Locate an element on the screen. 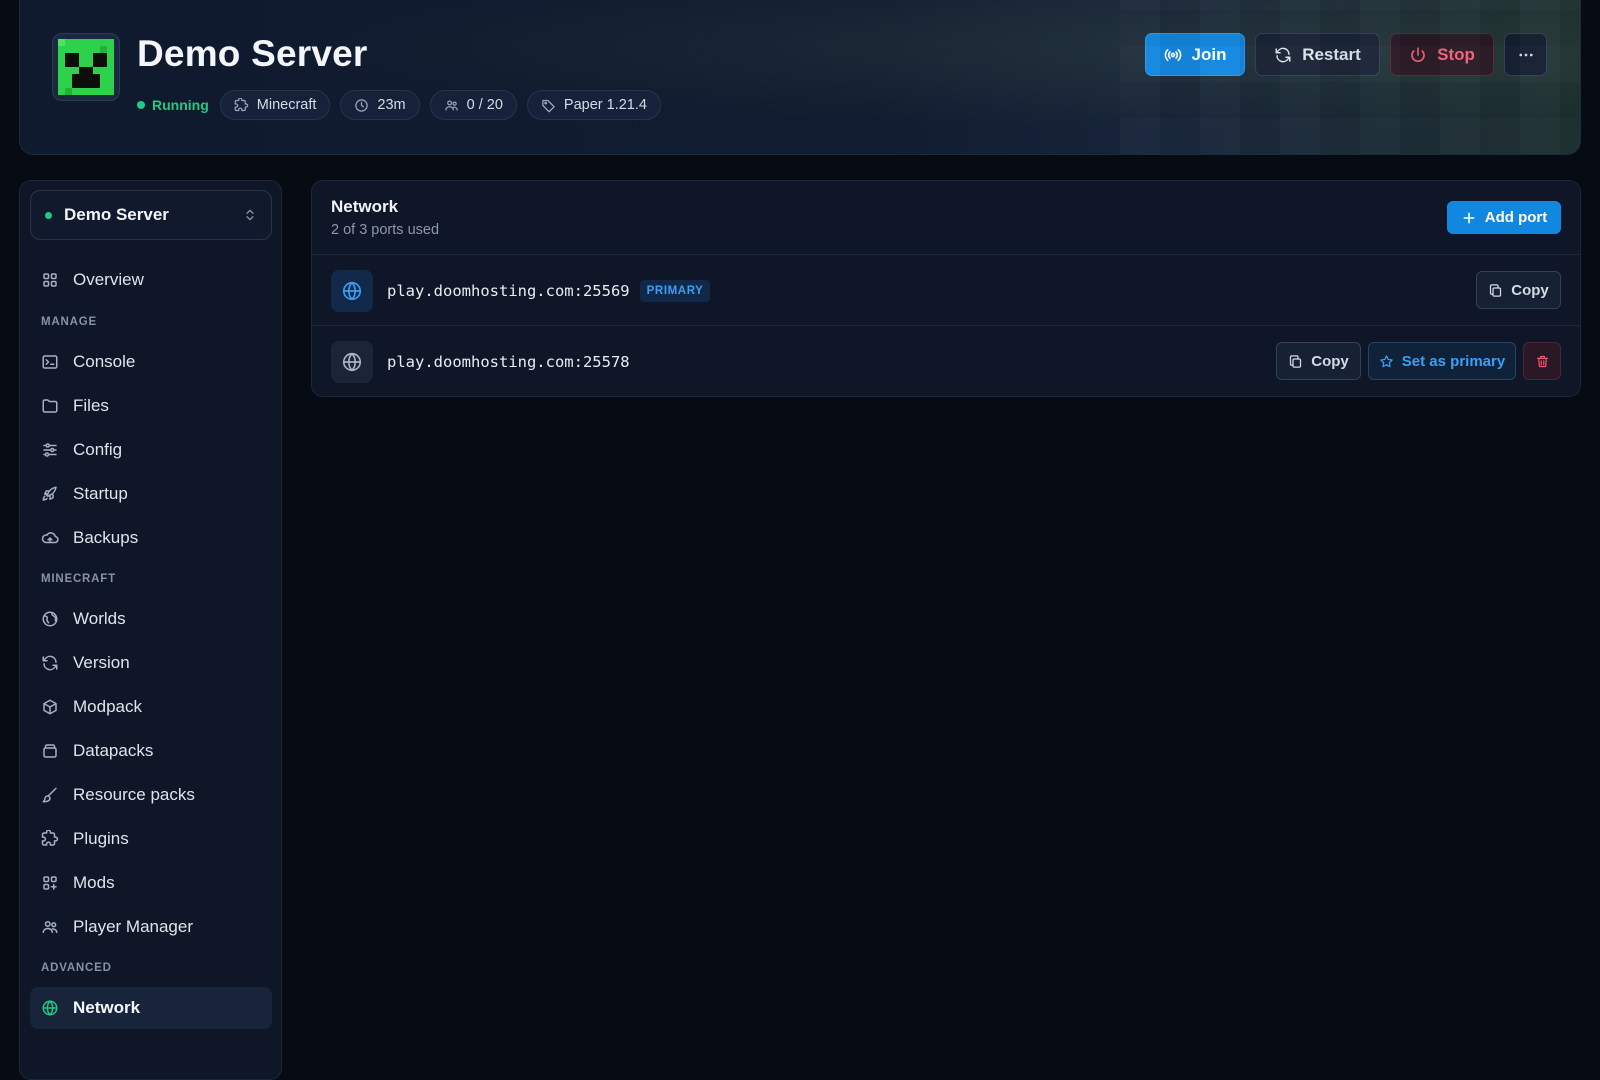 Image resolution: width=1600 pixels, height=1080 pixels. add-port-button: Add port is located at coordinates (1504, 217).